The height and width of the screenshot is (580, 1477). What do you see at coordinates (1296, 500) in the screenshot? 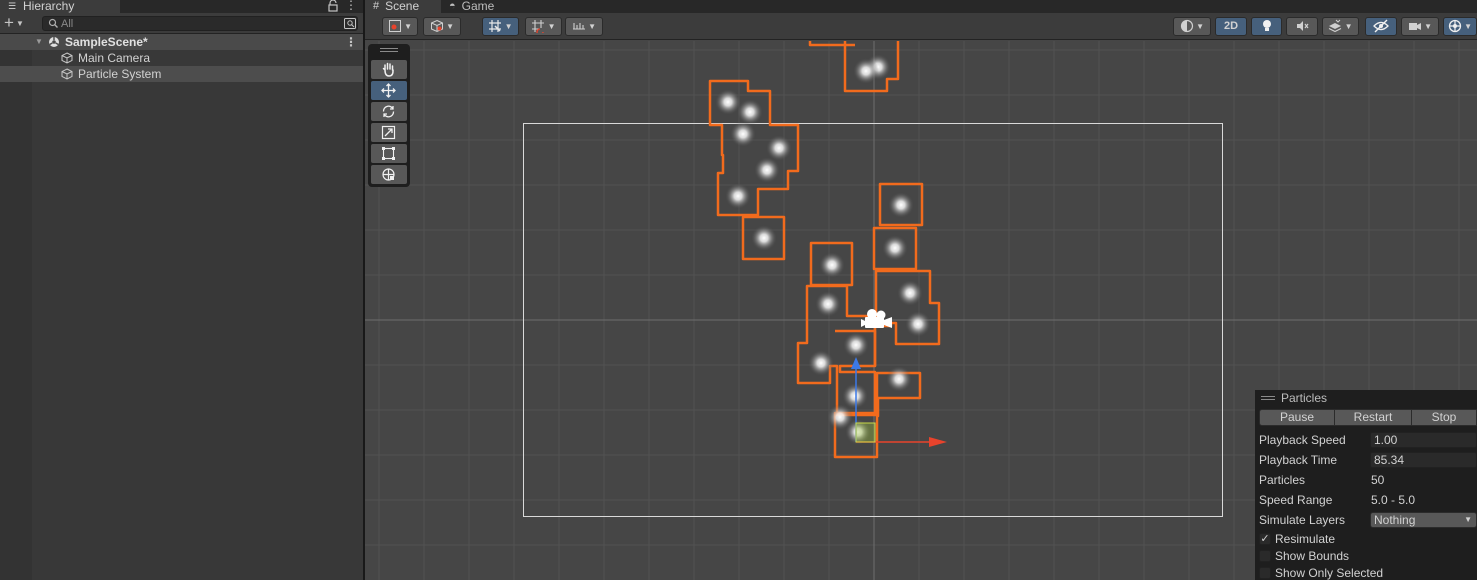
I see `speed-range-label: Speed Range` at bounding box center [1296, 500].